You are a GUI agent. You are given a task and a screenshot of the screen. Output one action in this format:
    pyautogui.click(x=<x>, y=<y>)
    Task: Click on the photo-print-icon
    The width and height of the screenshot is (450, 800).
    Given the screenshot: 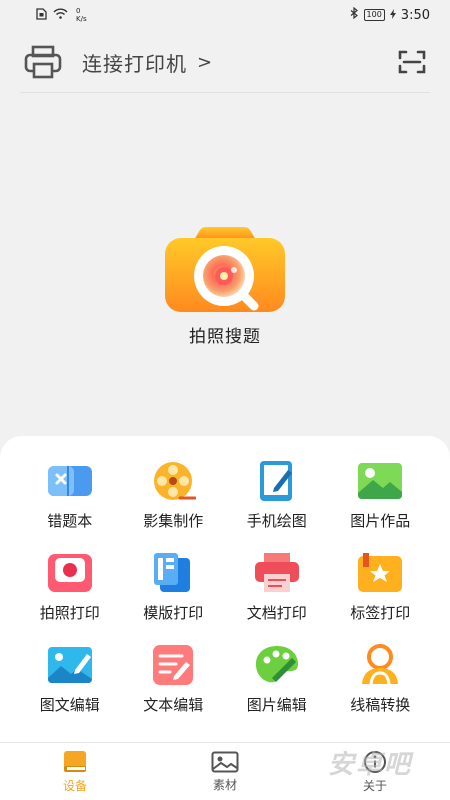 What is the action you would take?
    pyautogui.click(x=69, y=573)
    